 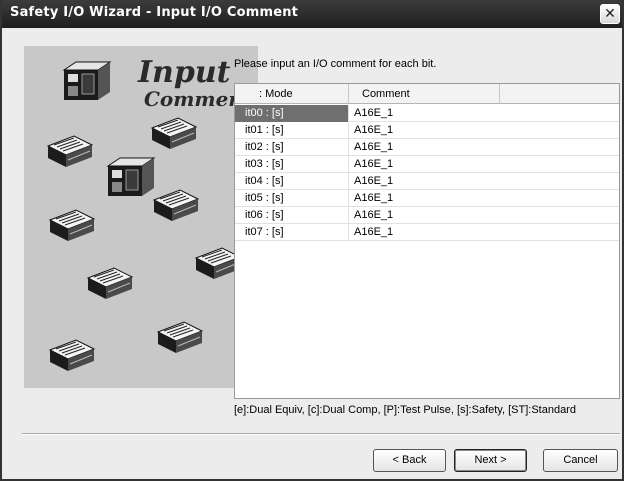 What do you see at coordinates (312, 14) in the screenshot?
I see `title-bar: Safety I/O Wizard - Input I/O Comment ✕` at bounding box center [312, 14].